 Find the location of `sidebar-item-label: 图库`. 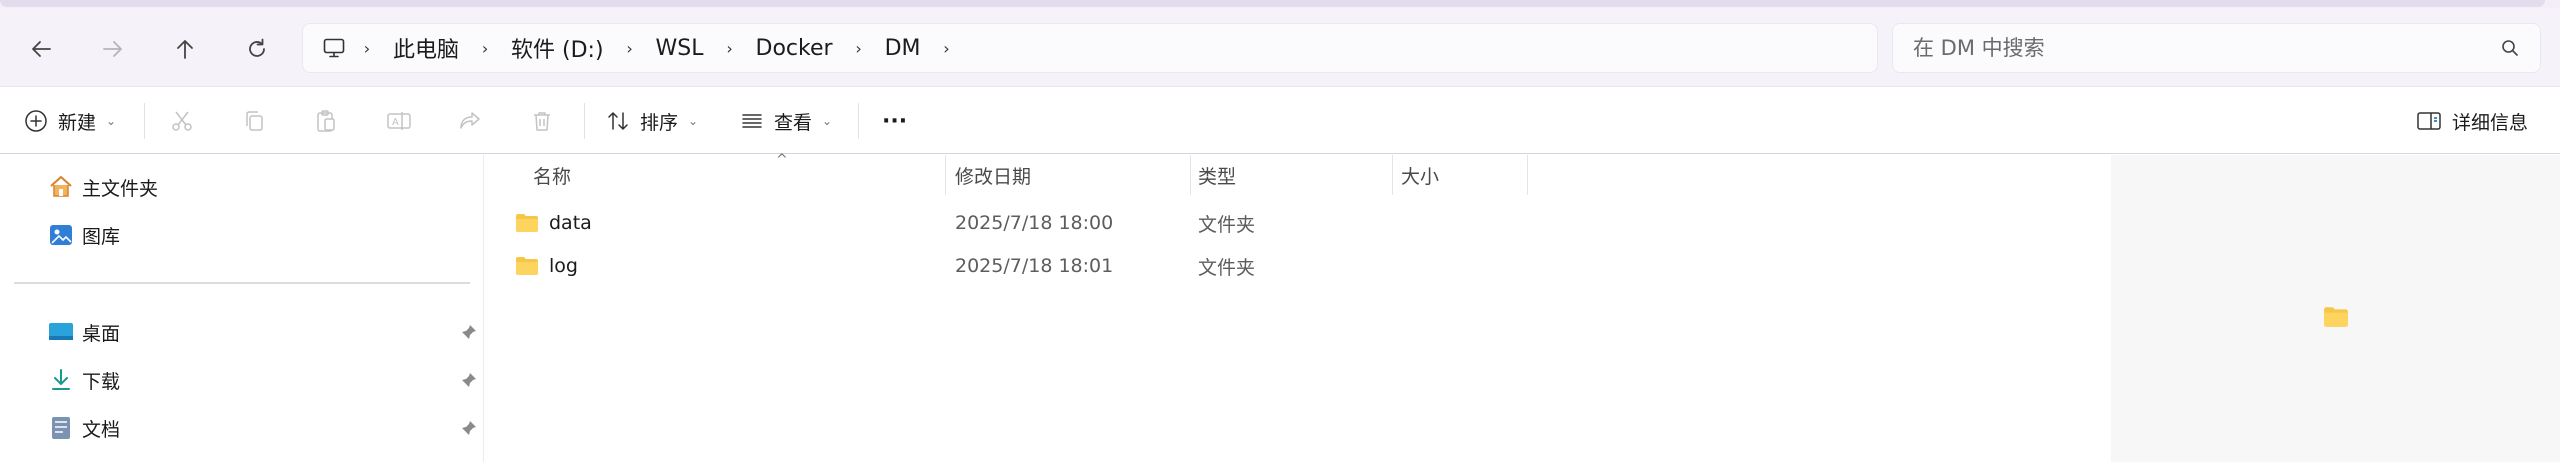

sidebar-item-label: 图库 is located at coordinates (101, 236).